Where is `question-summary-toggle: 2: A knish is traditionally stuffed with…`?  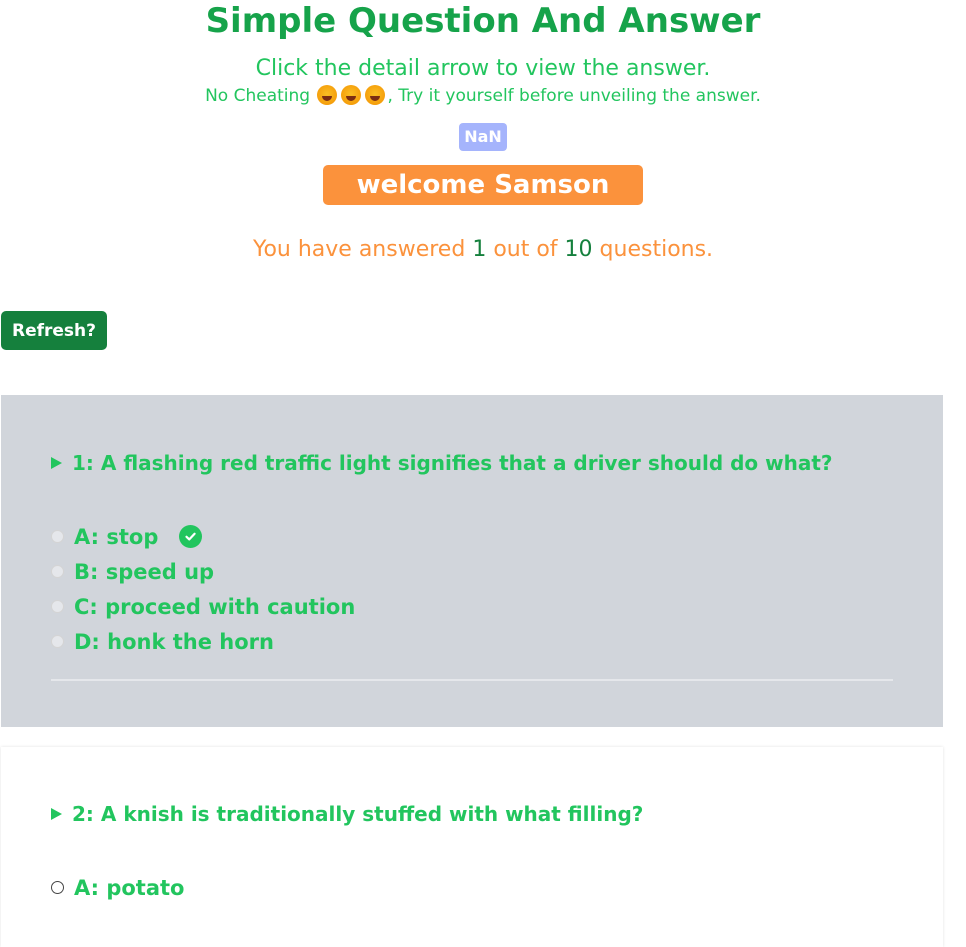
question-summary-toggle: 2: A knish is traditionally stuffed with… is located at coordinates (472, 814).